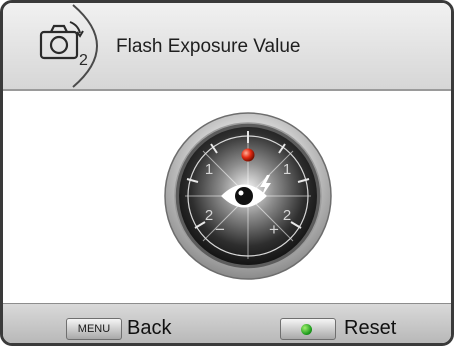 The height and width of the screenshot is (346, 454). Describe the element at coordinates (370, 328) in the screenshot. I see `reset-label: Reset` at that location.